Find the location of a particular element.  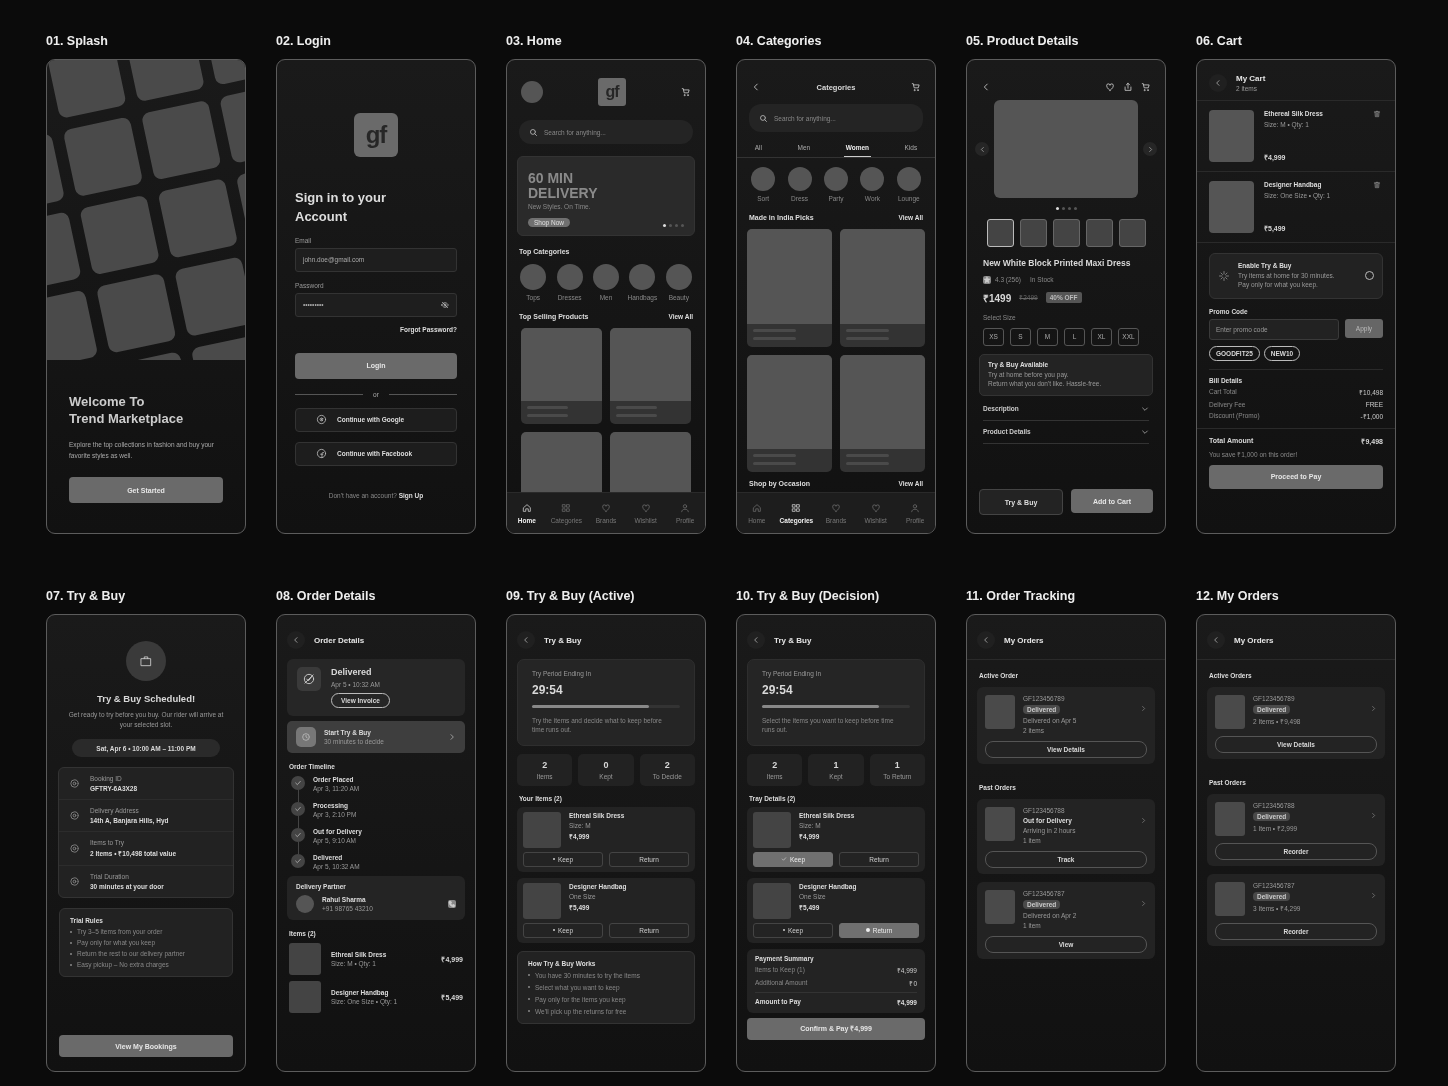

screen-title: 07. Try & Buy is located at coordinates (86, 596).